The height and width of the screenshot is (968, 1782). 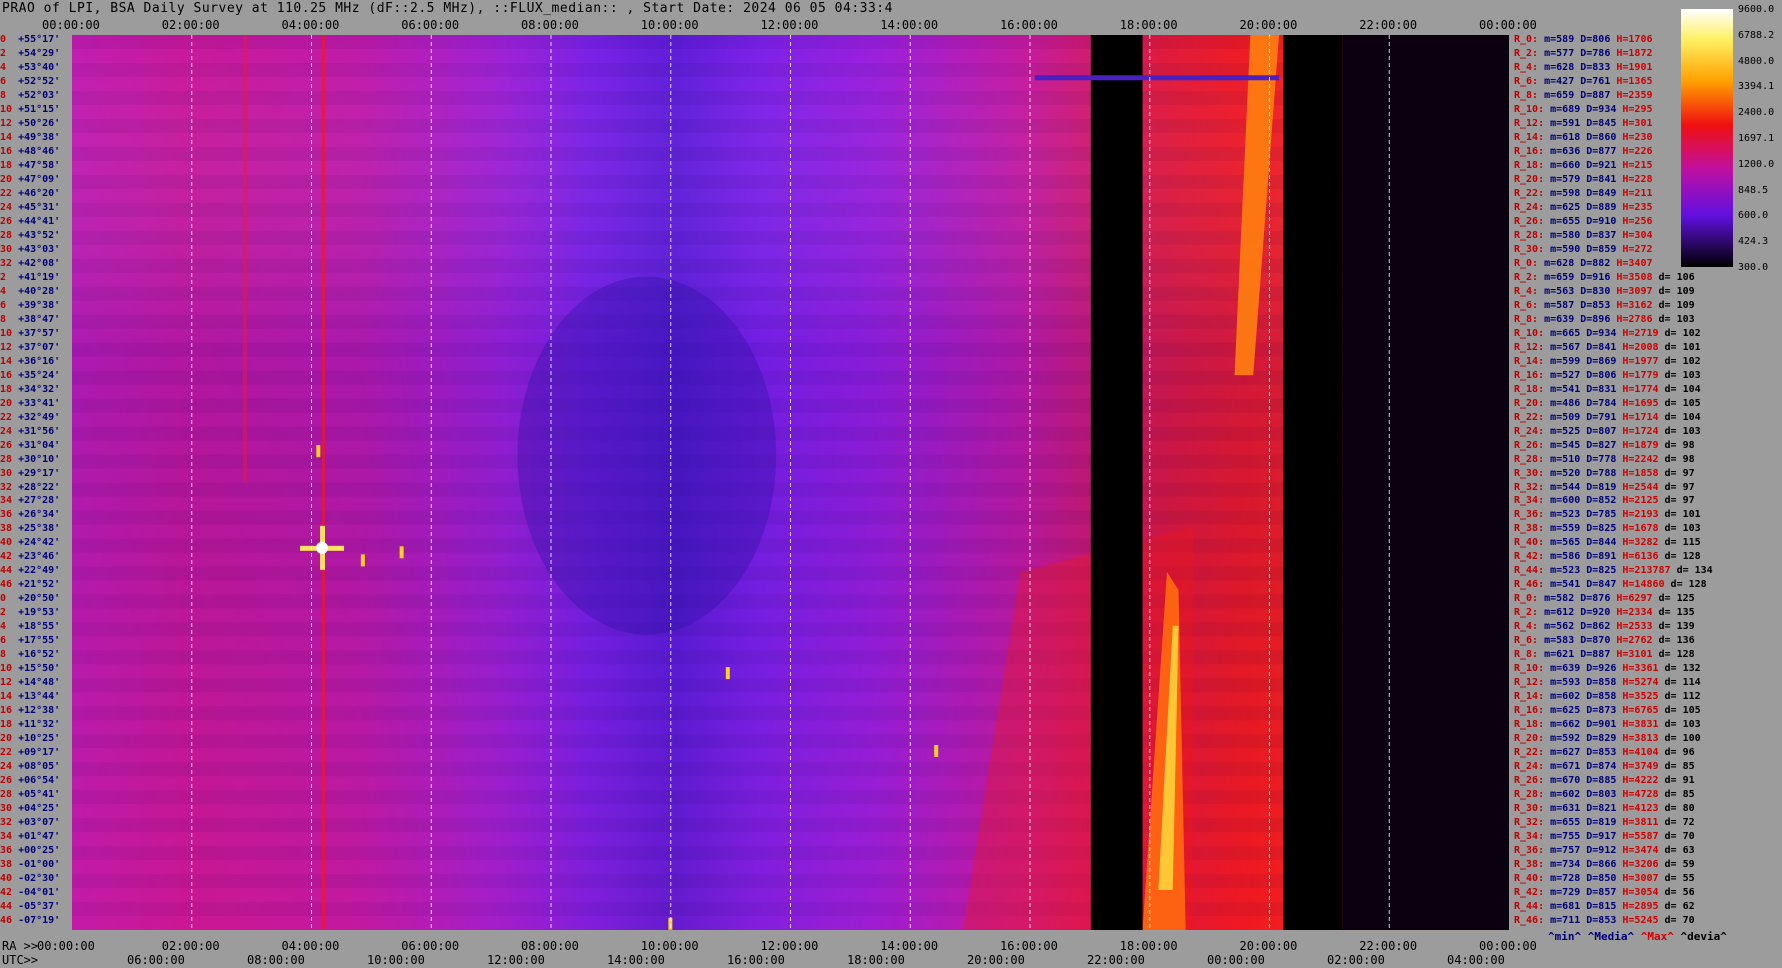 What do you see at coordinates (1607, 403) in the screenshot?
I see `row-stat: R_20: m=486 D=784 H=1695 d= 105` at bounding box center [1607, 403].